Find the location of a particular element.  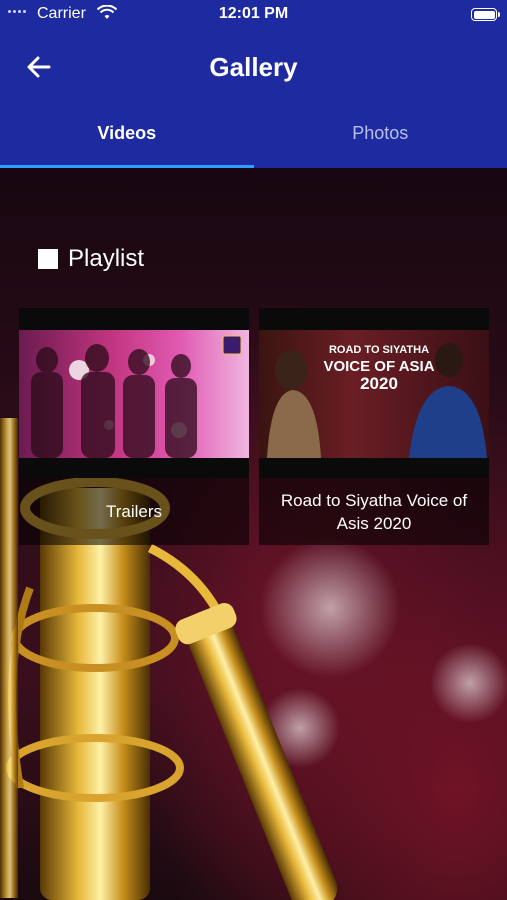

playlist-item-caption: Trailers is located at coordinates (134, 511).